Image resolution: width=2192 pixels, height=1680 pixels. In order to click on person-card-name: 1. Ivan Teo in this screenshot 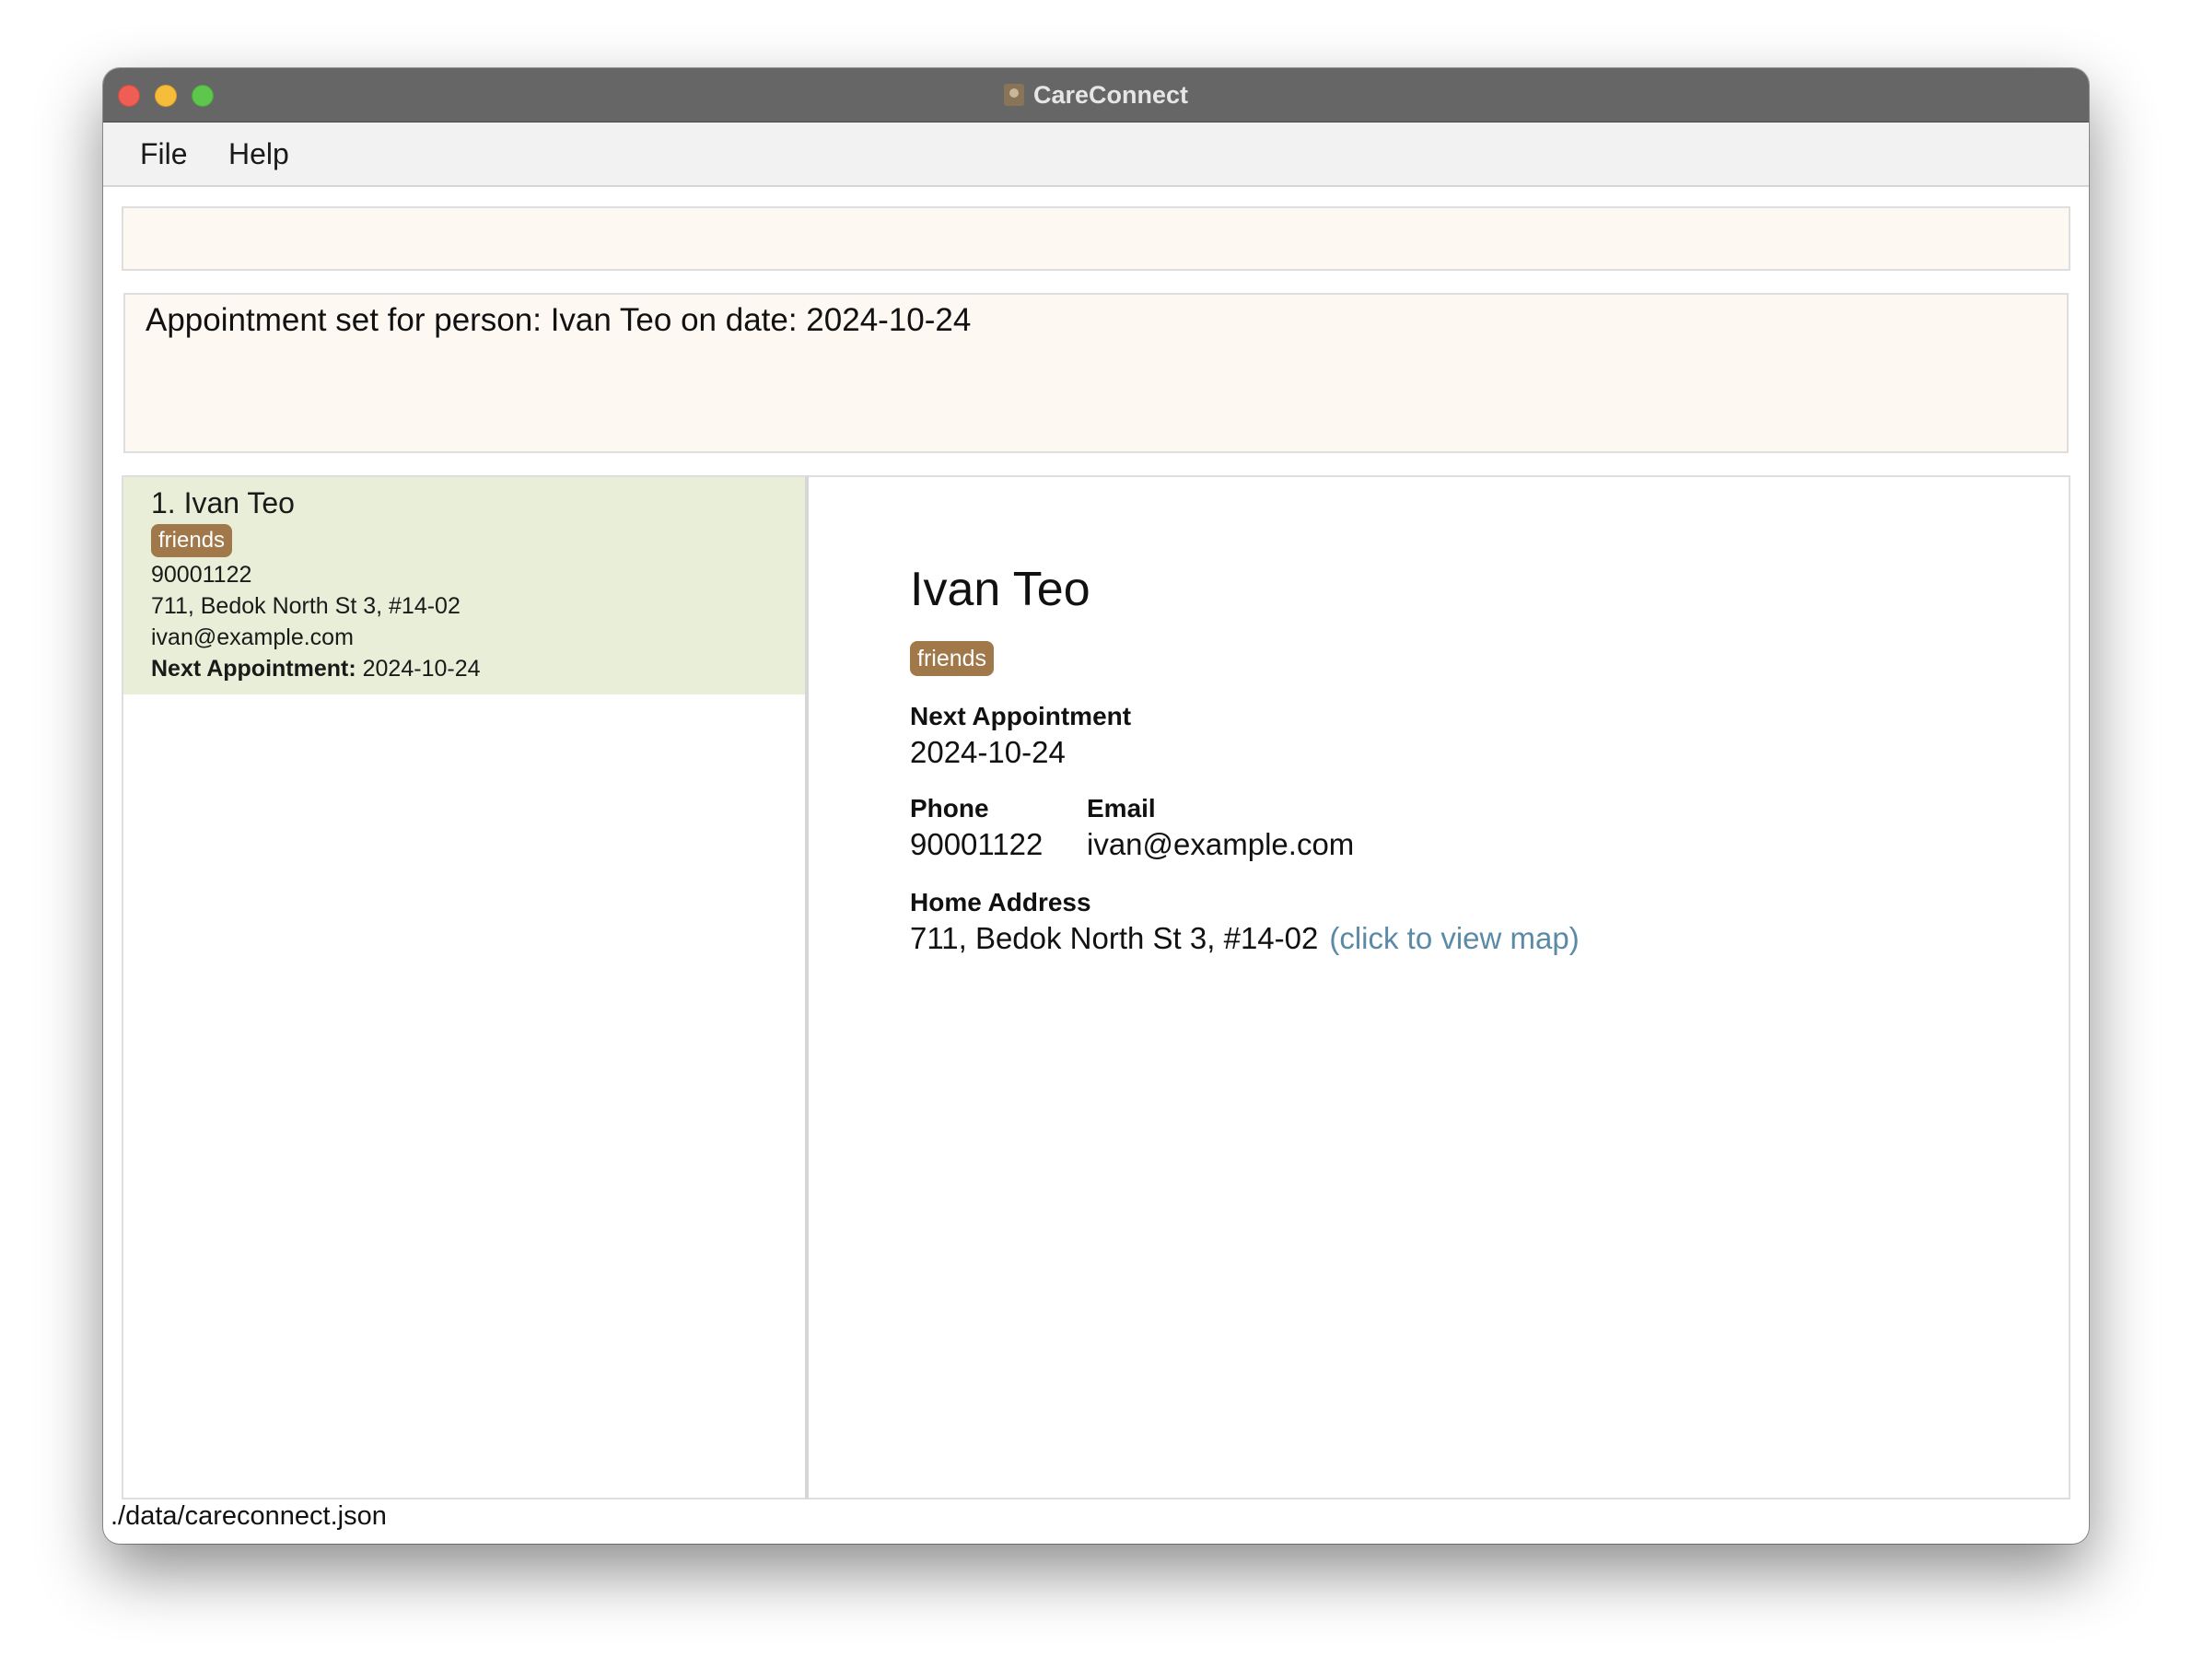, I will do `click(223, 502)`.